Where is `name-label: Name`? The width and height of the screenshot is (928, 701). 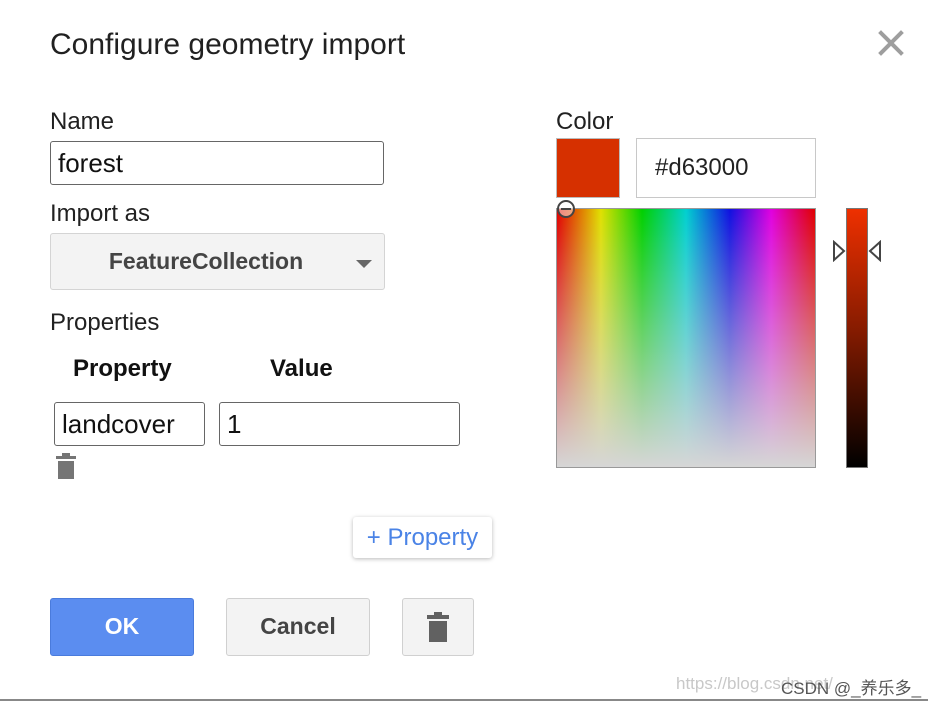
name-label: Name is located at coordinates (82, 121).